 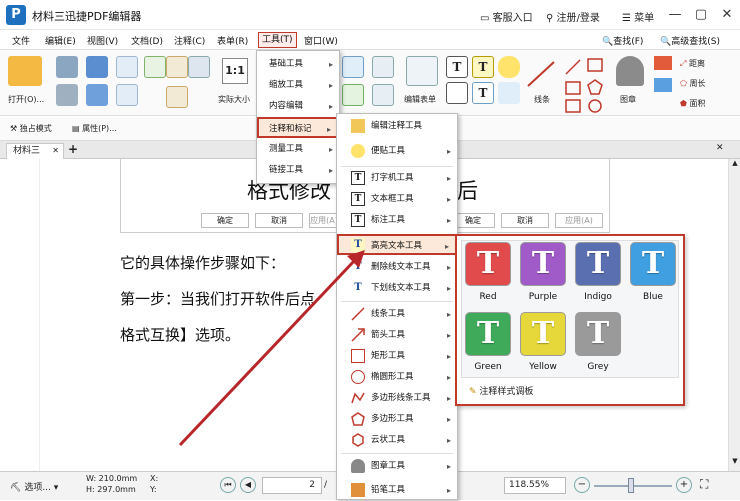 I want to click on tools-menu-item-basic: 基础工具 ▸, so click(x=298, y=64).